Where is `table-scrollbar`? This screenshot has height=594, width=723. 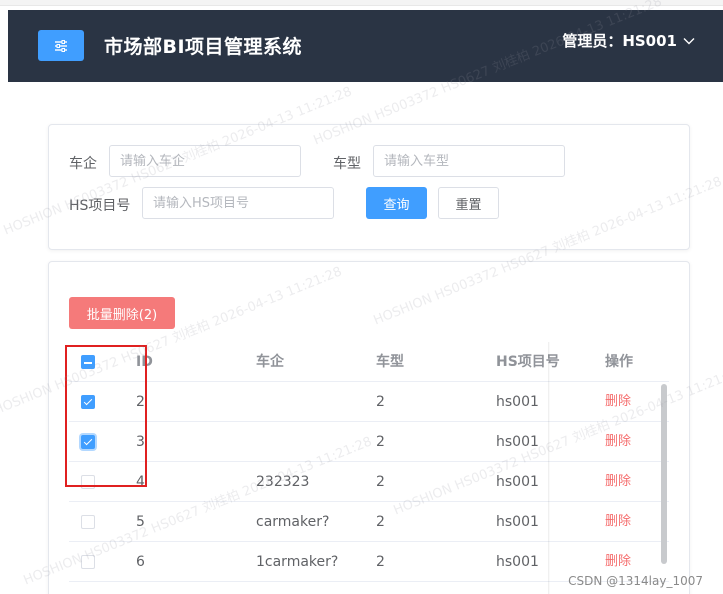
table-scrollbar is located at coordinates (664, 474).